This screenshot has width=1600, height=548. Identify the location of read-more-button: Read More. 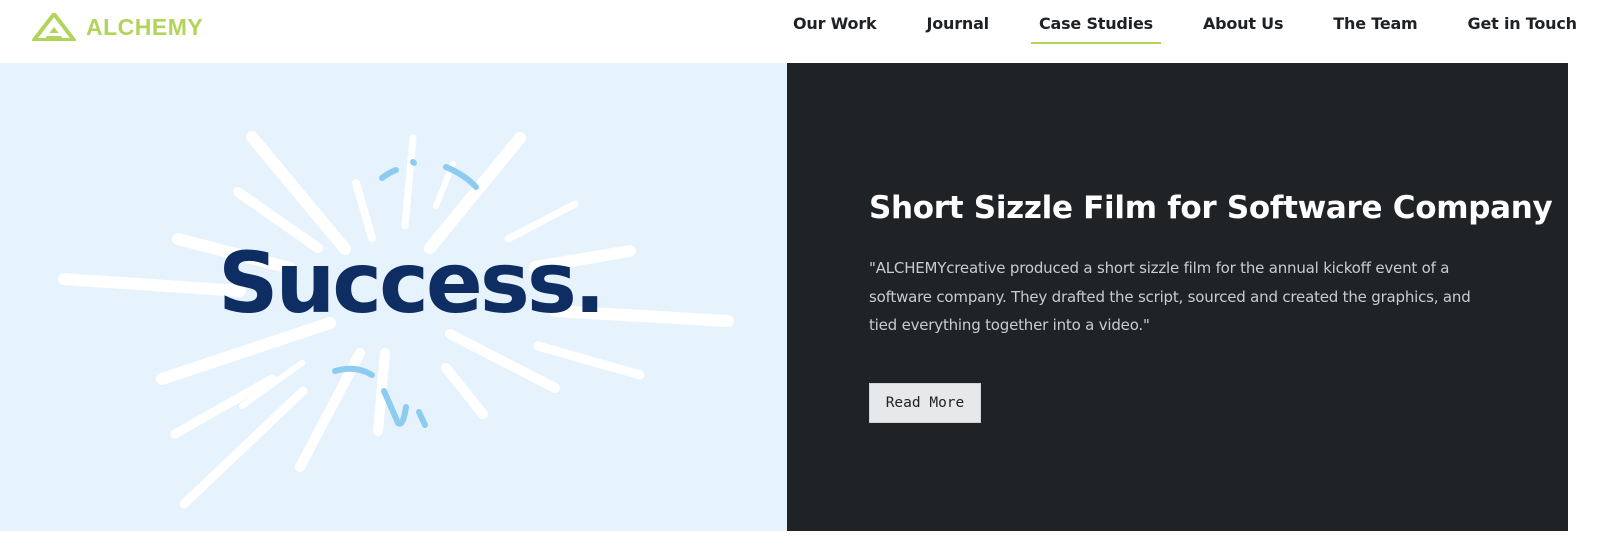
(925, 403).